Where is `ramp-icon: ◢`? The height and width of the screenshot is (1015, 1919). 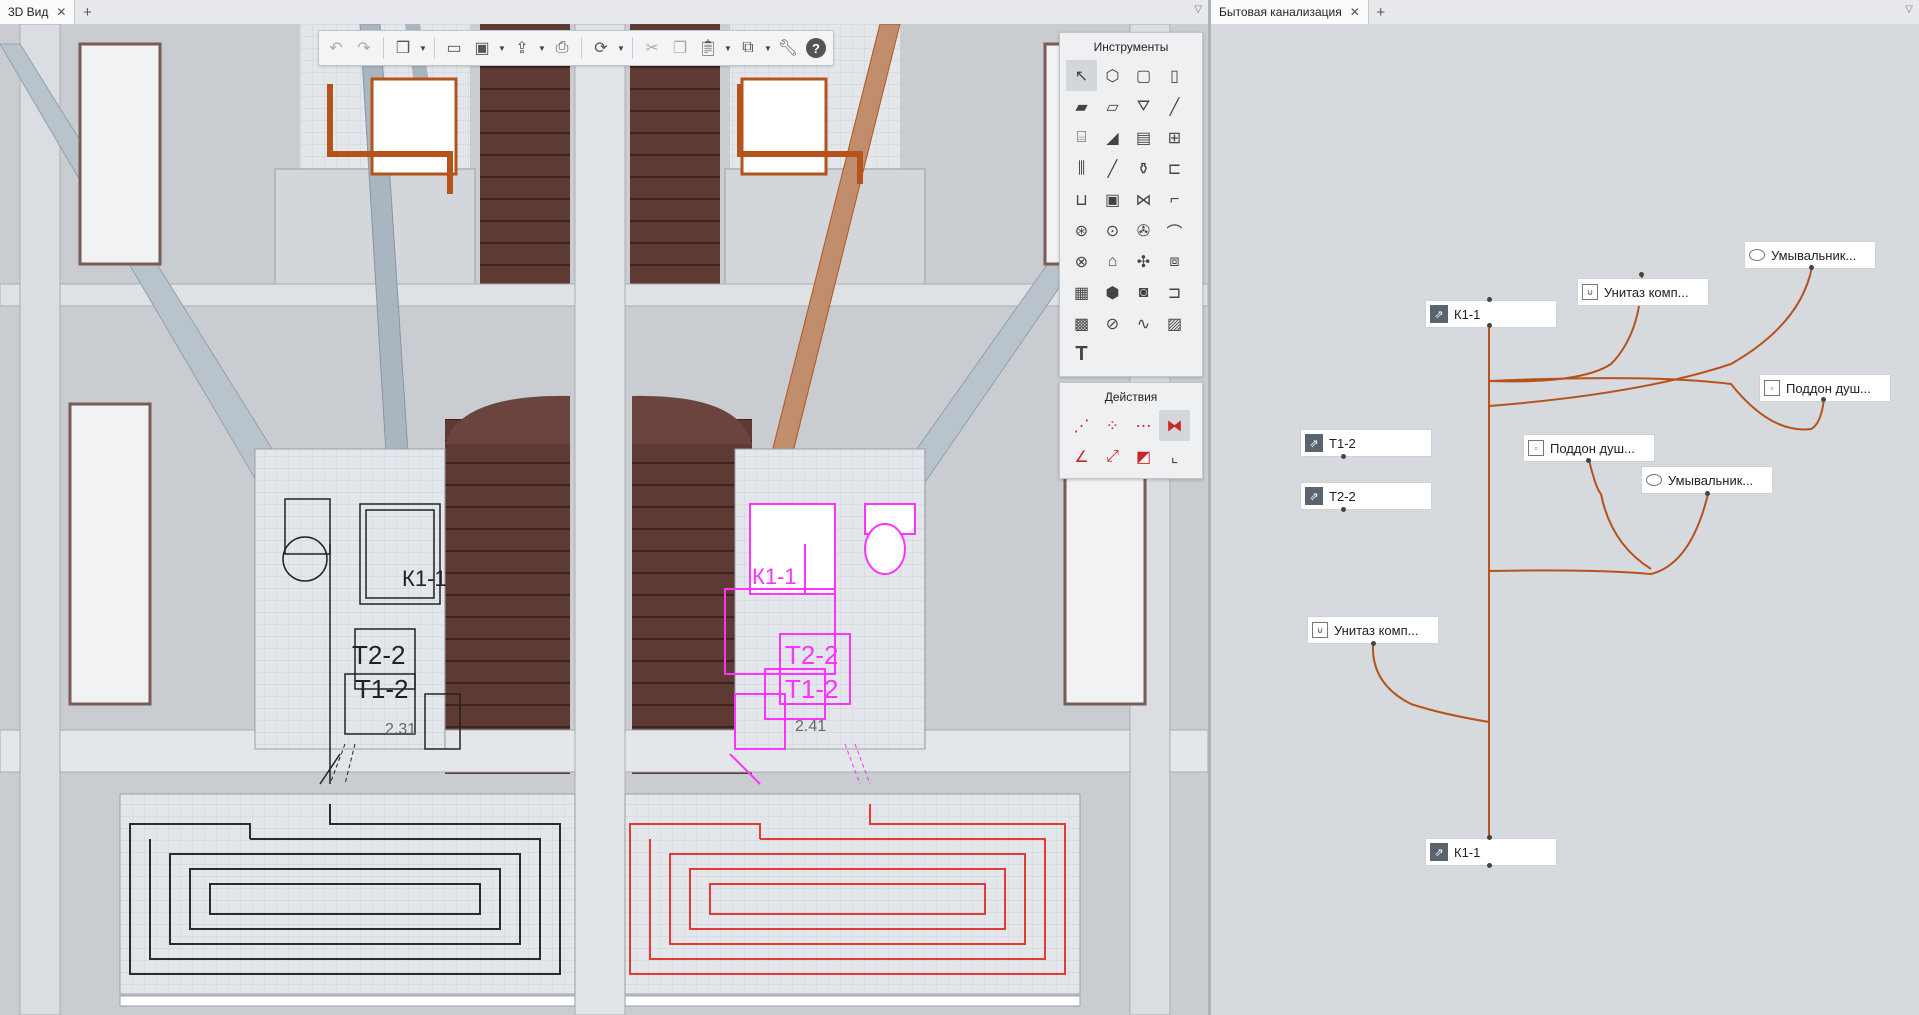
ramp-icon: ◢ is located at coordinates (1112, 137).